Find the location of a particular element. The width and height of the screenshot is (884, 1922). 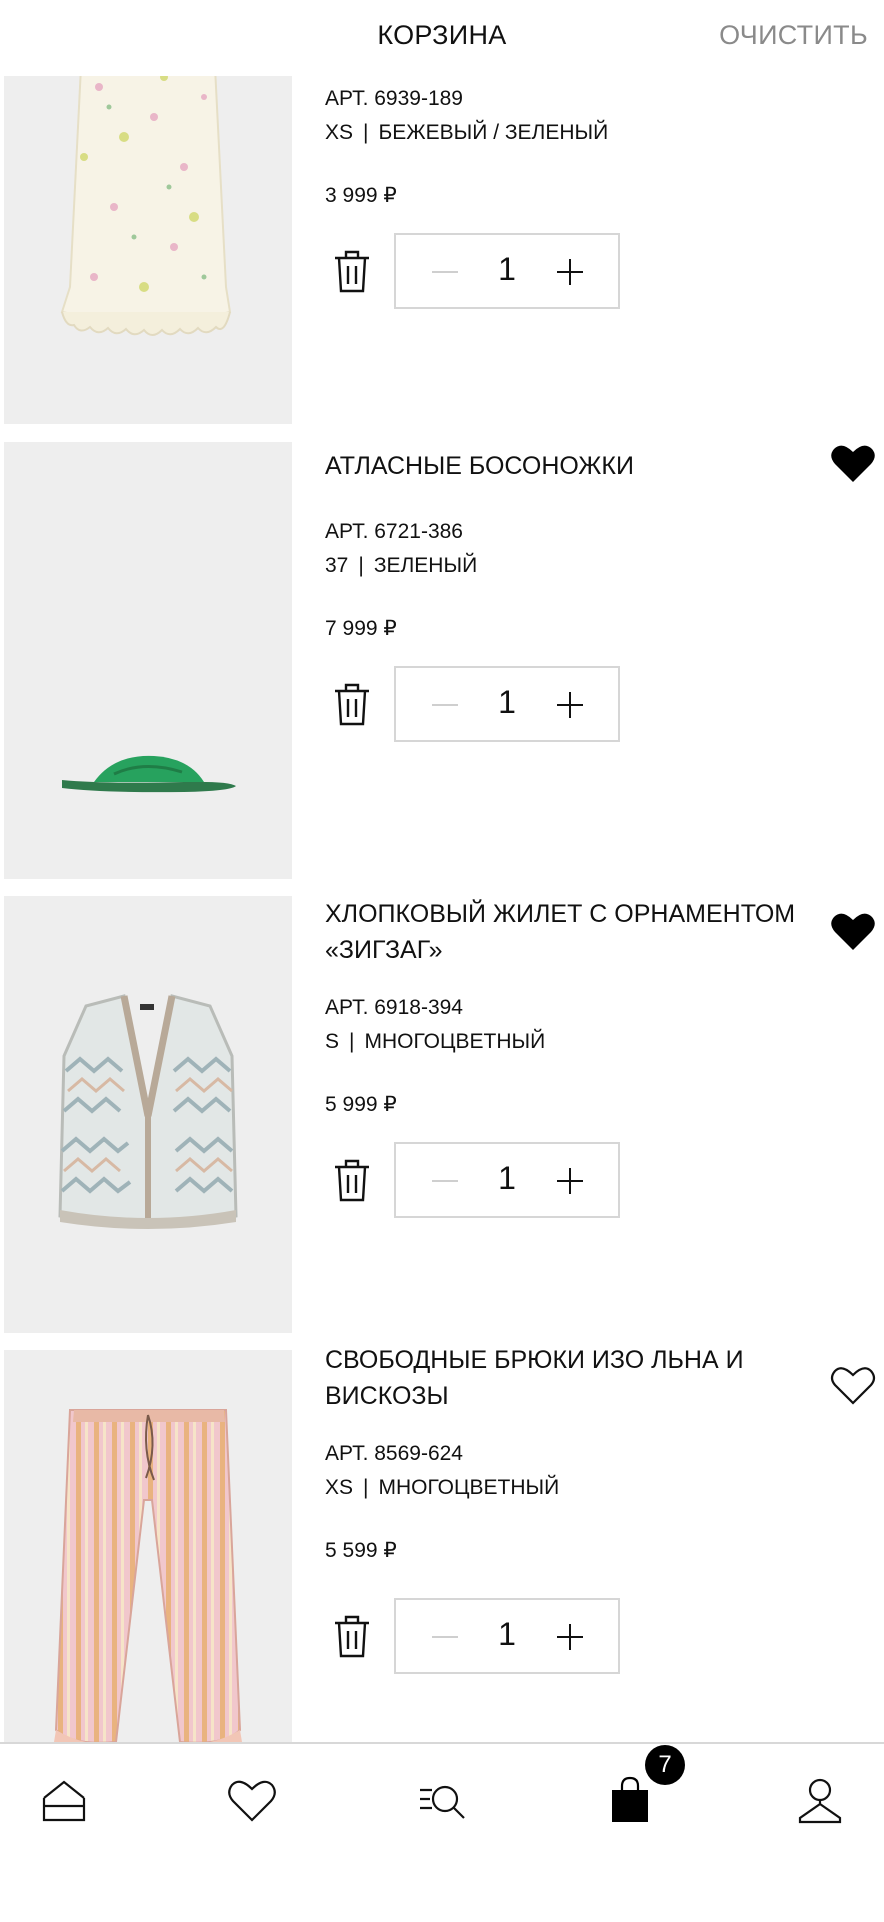

product-article: АРТ. 6939-189 is located at coordinates (394, 98).